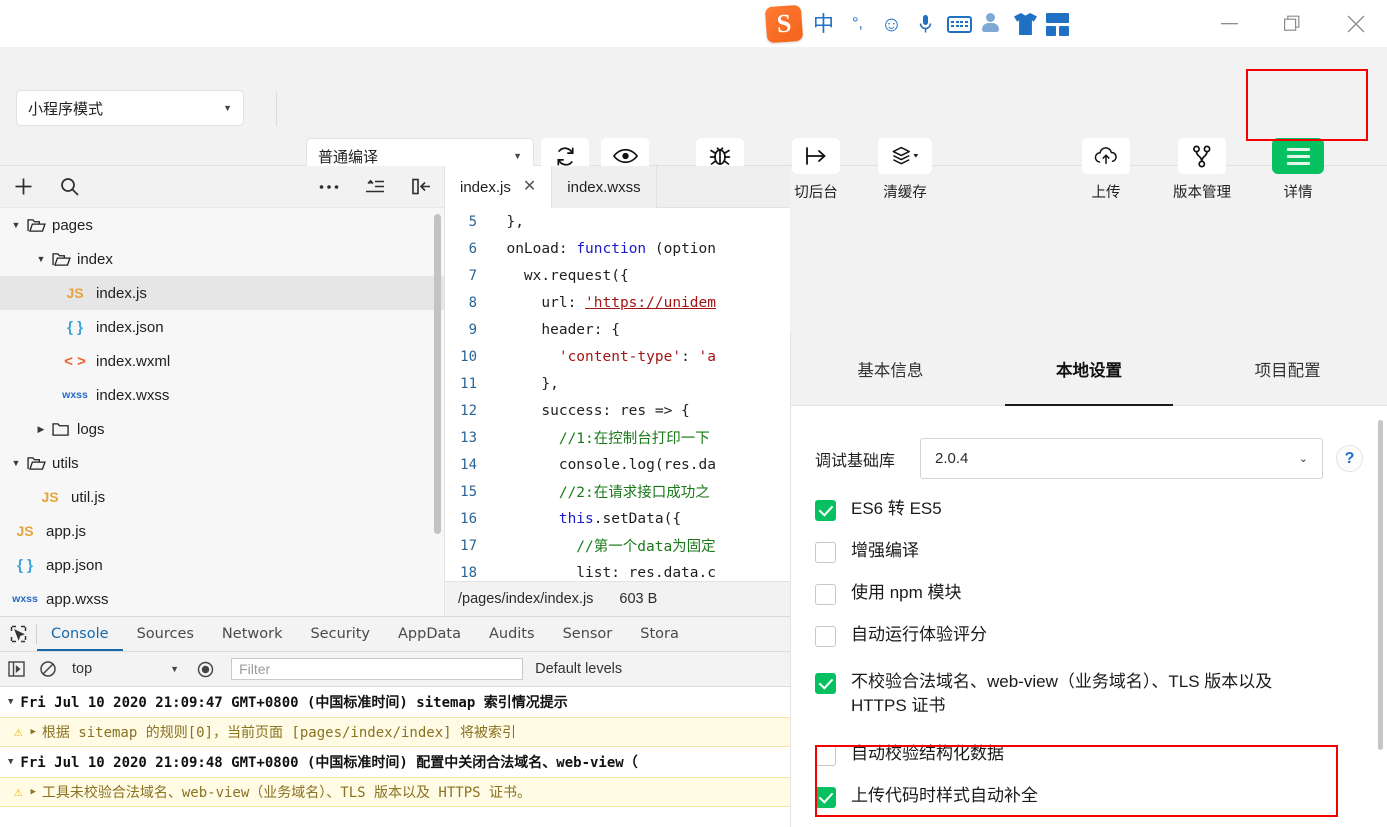 The height and width of the screenshot is (827, 1387). I want to click on clear-console-icon, so click(48, 669).